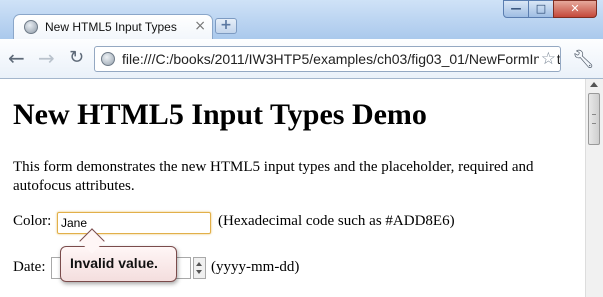  What do you see at coordinates (516, 9) in the screenshot?
I see `minimize-button: —` at bounding box center [516, 9].